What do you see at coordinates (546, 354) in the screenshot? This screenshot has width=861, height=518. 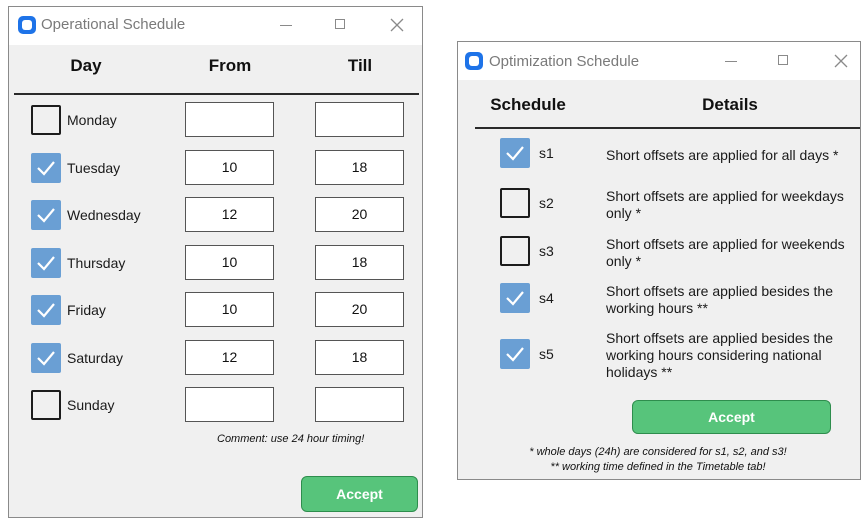 I see `schedule-id-s5: s5` at bounding box center [546, 354].